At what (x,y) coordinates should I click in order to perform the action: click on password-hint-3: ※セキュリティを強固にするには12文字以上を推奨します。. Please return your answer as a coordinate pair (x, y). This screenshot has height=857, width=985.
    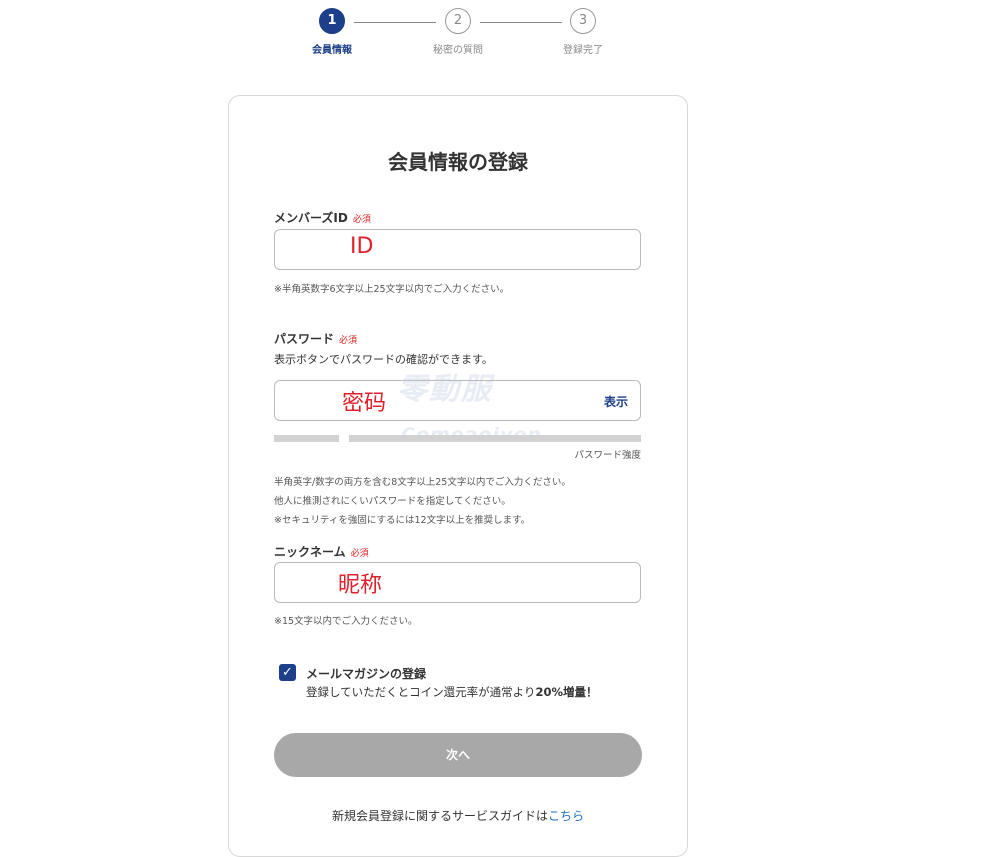
    Looking at the image, I should click on (402, 520).